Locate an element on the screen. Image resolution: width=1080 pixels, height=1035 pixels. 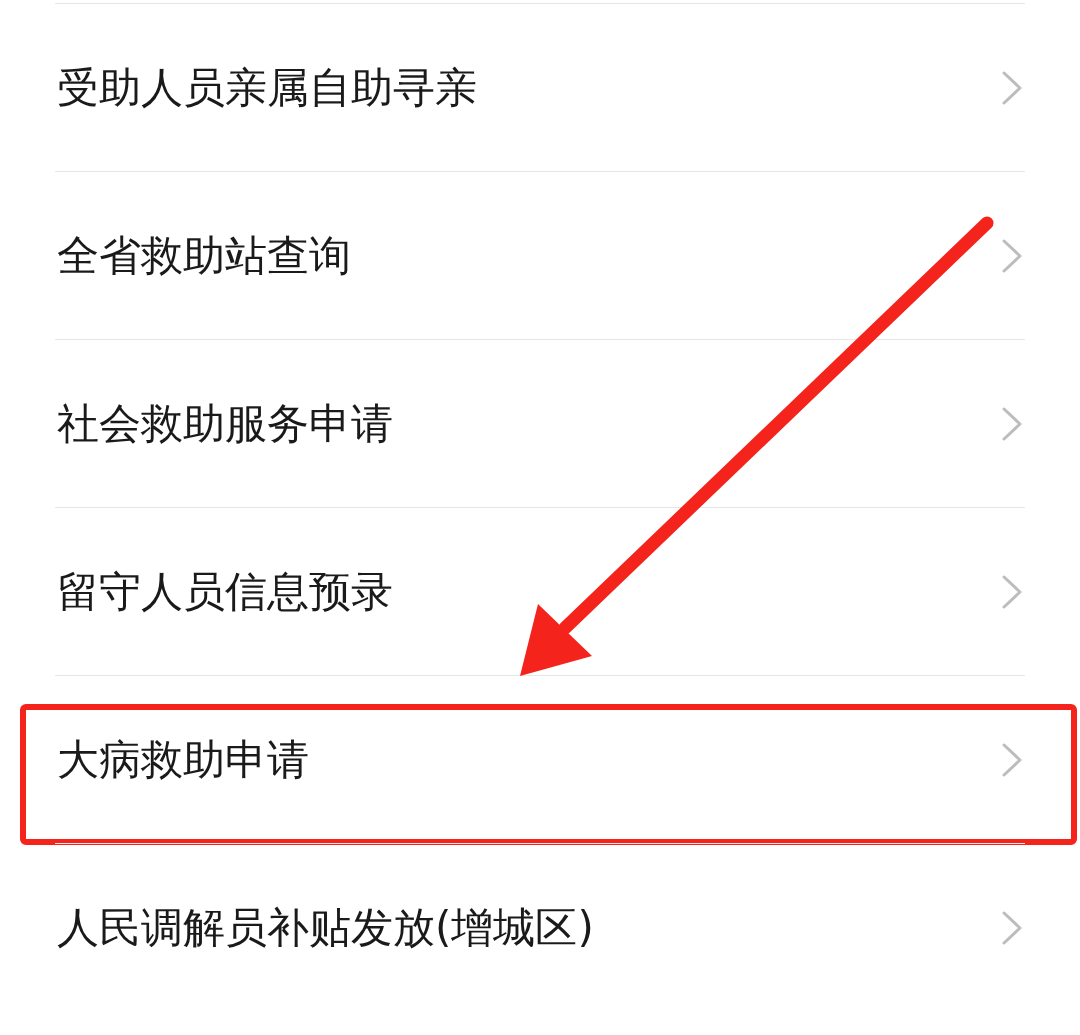
menu-item-label: 社会救助服务申请 is located at coordinates (224, 423).